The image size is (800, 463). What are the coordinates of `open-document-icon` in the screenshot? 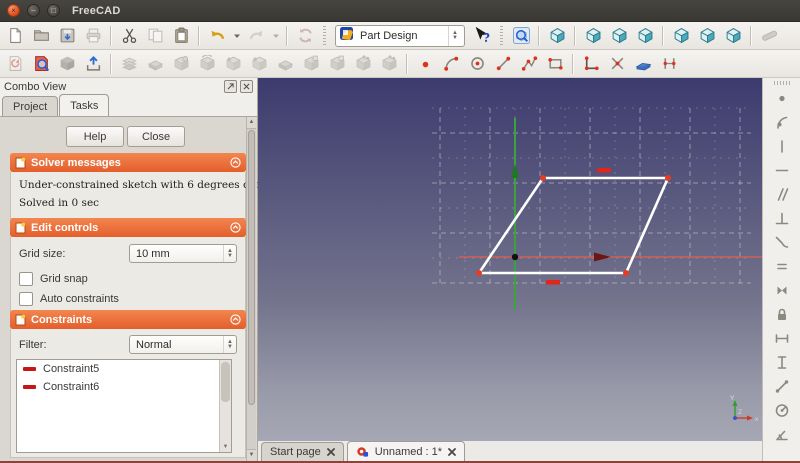 It's located at (41, 35).